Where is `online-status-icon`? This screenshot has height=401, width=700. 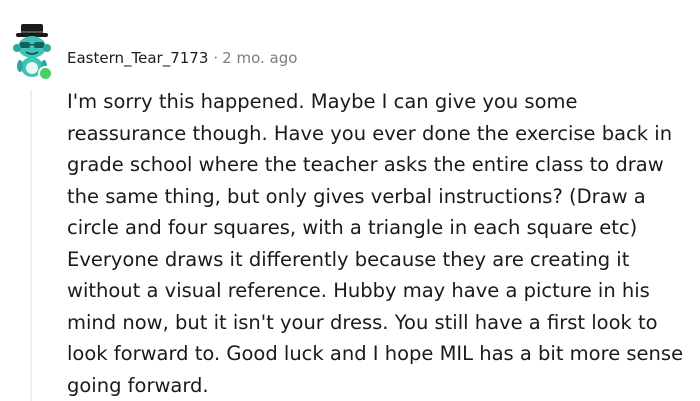
online-status-icon is located at coordinates (45, 73).